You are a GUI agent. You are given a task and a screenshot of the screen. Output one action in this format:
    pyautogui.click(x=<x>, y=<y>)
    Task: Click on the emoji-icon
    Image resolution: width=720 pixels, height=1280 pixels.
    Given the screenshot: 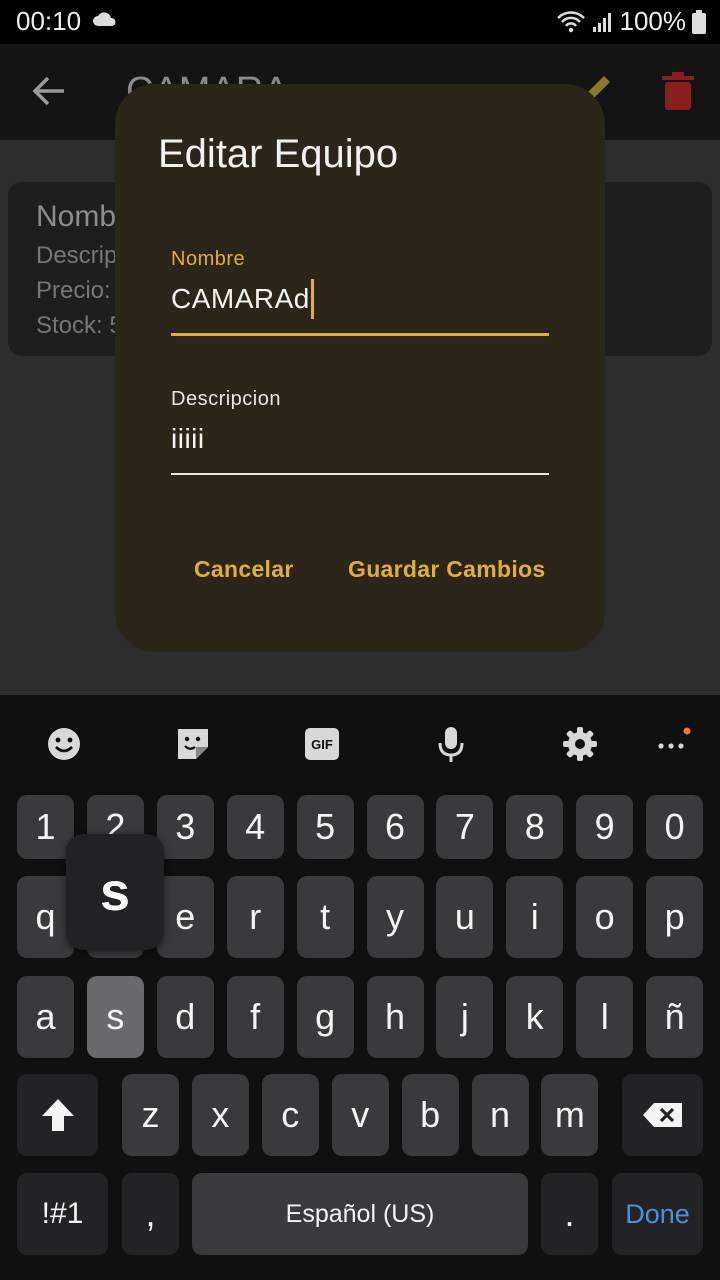 What is the action you would take?
    pyautogui.click(x=64, y=744)
    